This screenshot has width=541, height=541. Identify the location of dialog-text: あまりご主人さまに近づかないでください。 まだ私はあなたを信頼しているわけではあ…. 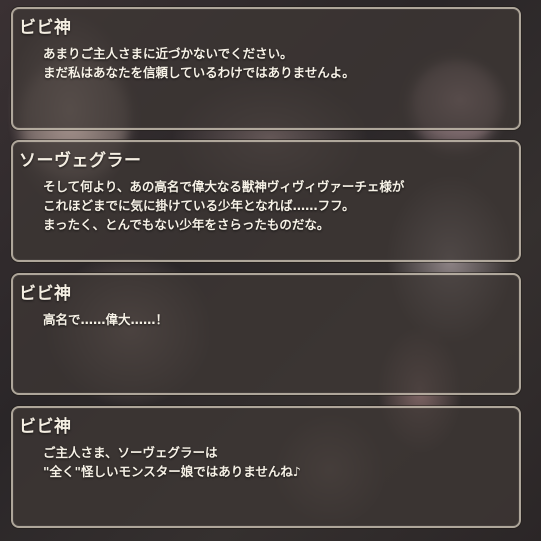
(199, 63).